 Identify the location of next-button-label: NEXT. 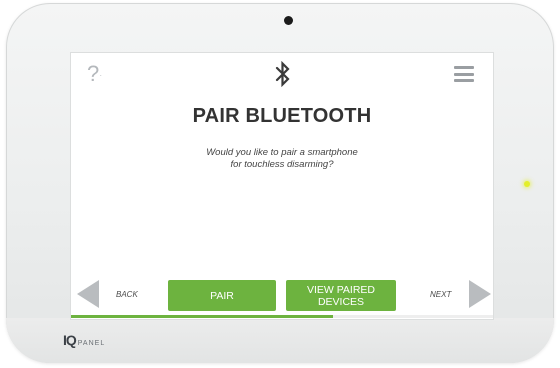
(440, 294).